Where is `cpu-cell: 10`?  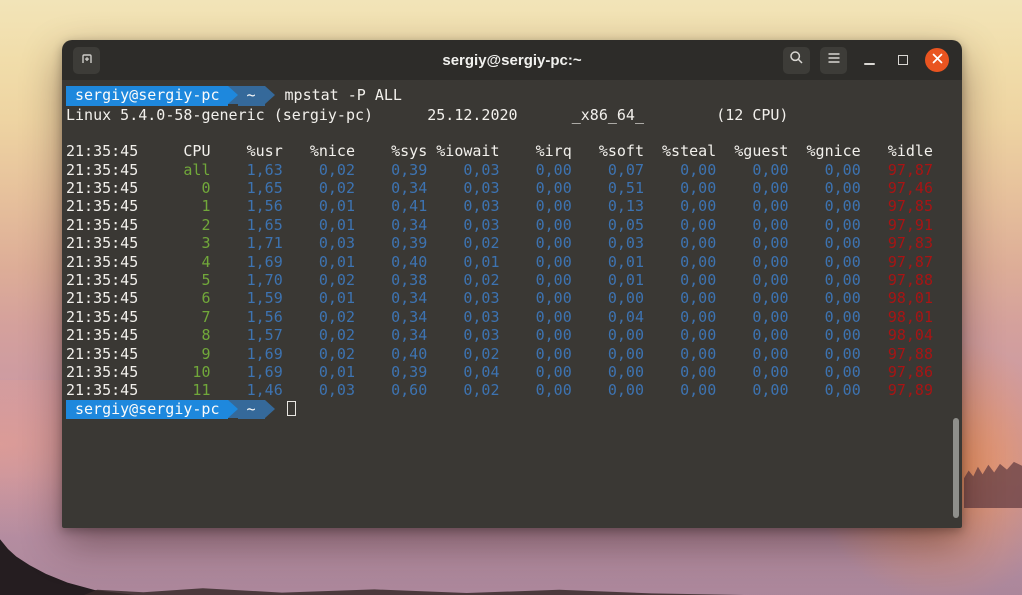
cpu-cell: 10 is located at coordinates (174, 371).